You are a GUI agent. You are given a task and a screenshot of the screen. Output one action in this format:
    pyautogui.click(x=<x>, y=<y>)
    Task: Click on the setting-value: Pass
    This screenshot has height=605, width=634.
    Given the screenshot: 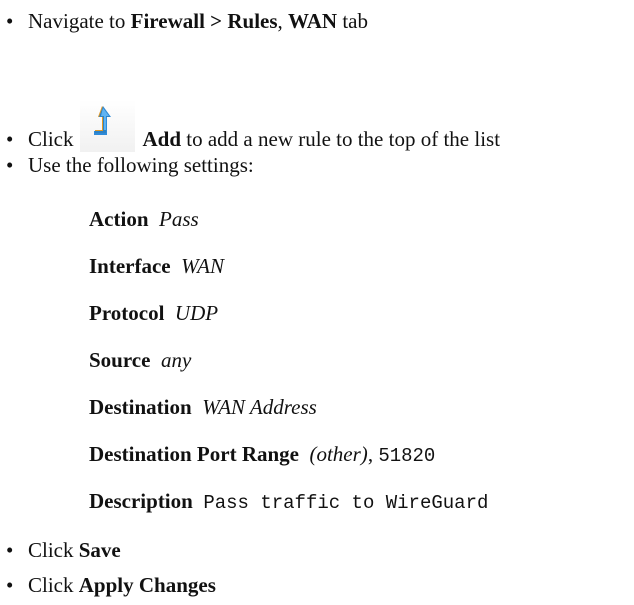 What is the action you would take?
    pyautogui.click(x=179, y=219)
    